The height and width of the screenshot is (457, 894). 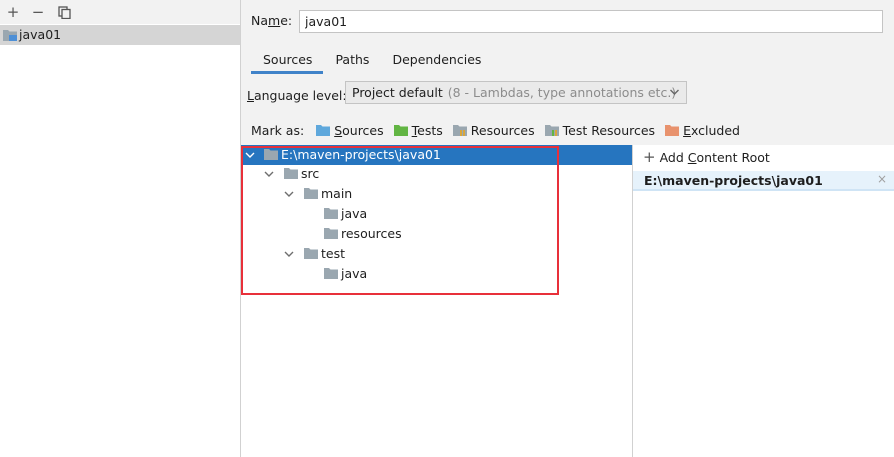 What do you see at coordinates (672, 130) in the screenshot?
I see `excluded-folder-icon` at bounding box center [672, 130].